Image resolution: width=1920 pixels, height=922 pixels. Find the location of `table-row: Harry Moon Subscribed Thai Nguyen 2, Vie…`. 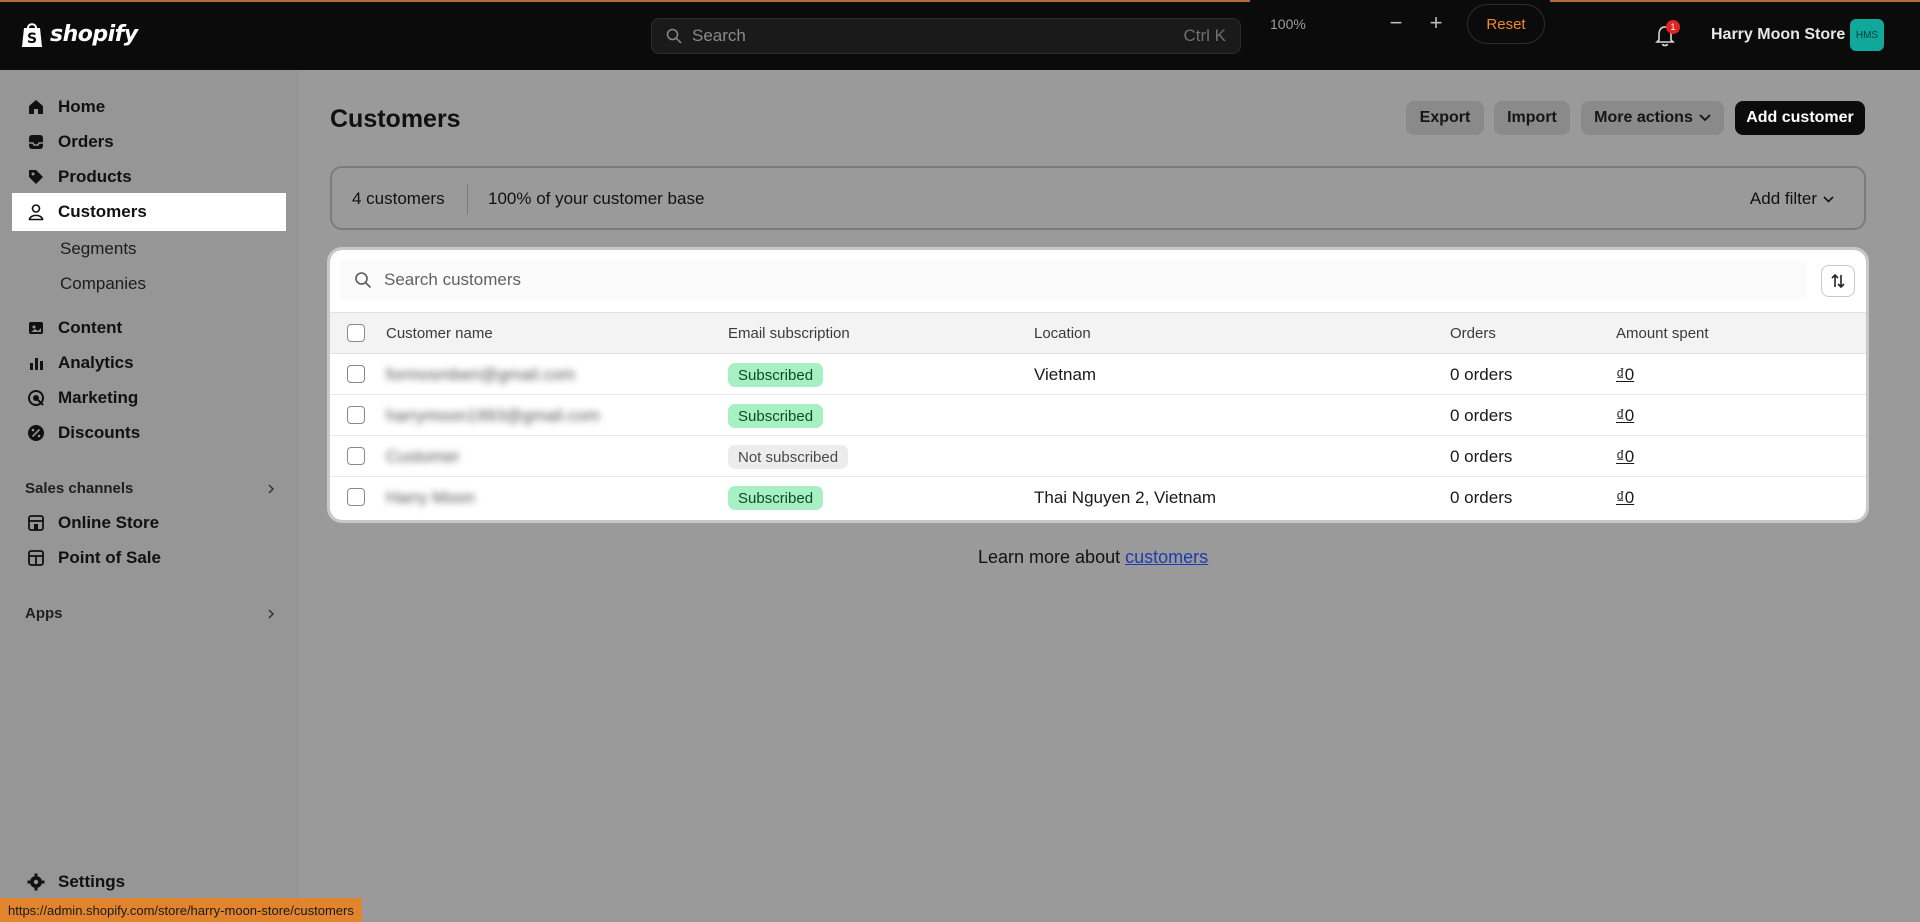

table-row: Harry Moon Subscribed Thai Nguyen 2, Vie… is located at coordinates (1098, 497).